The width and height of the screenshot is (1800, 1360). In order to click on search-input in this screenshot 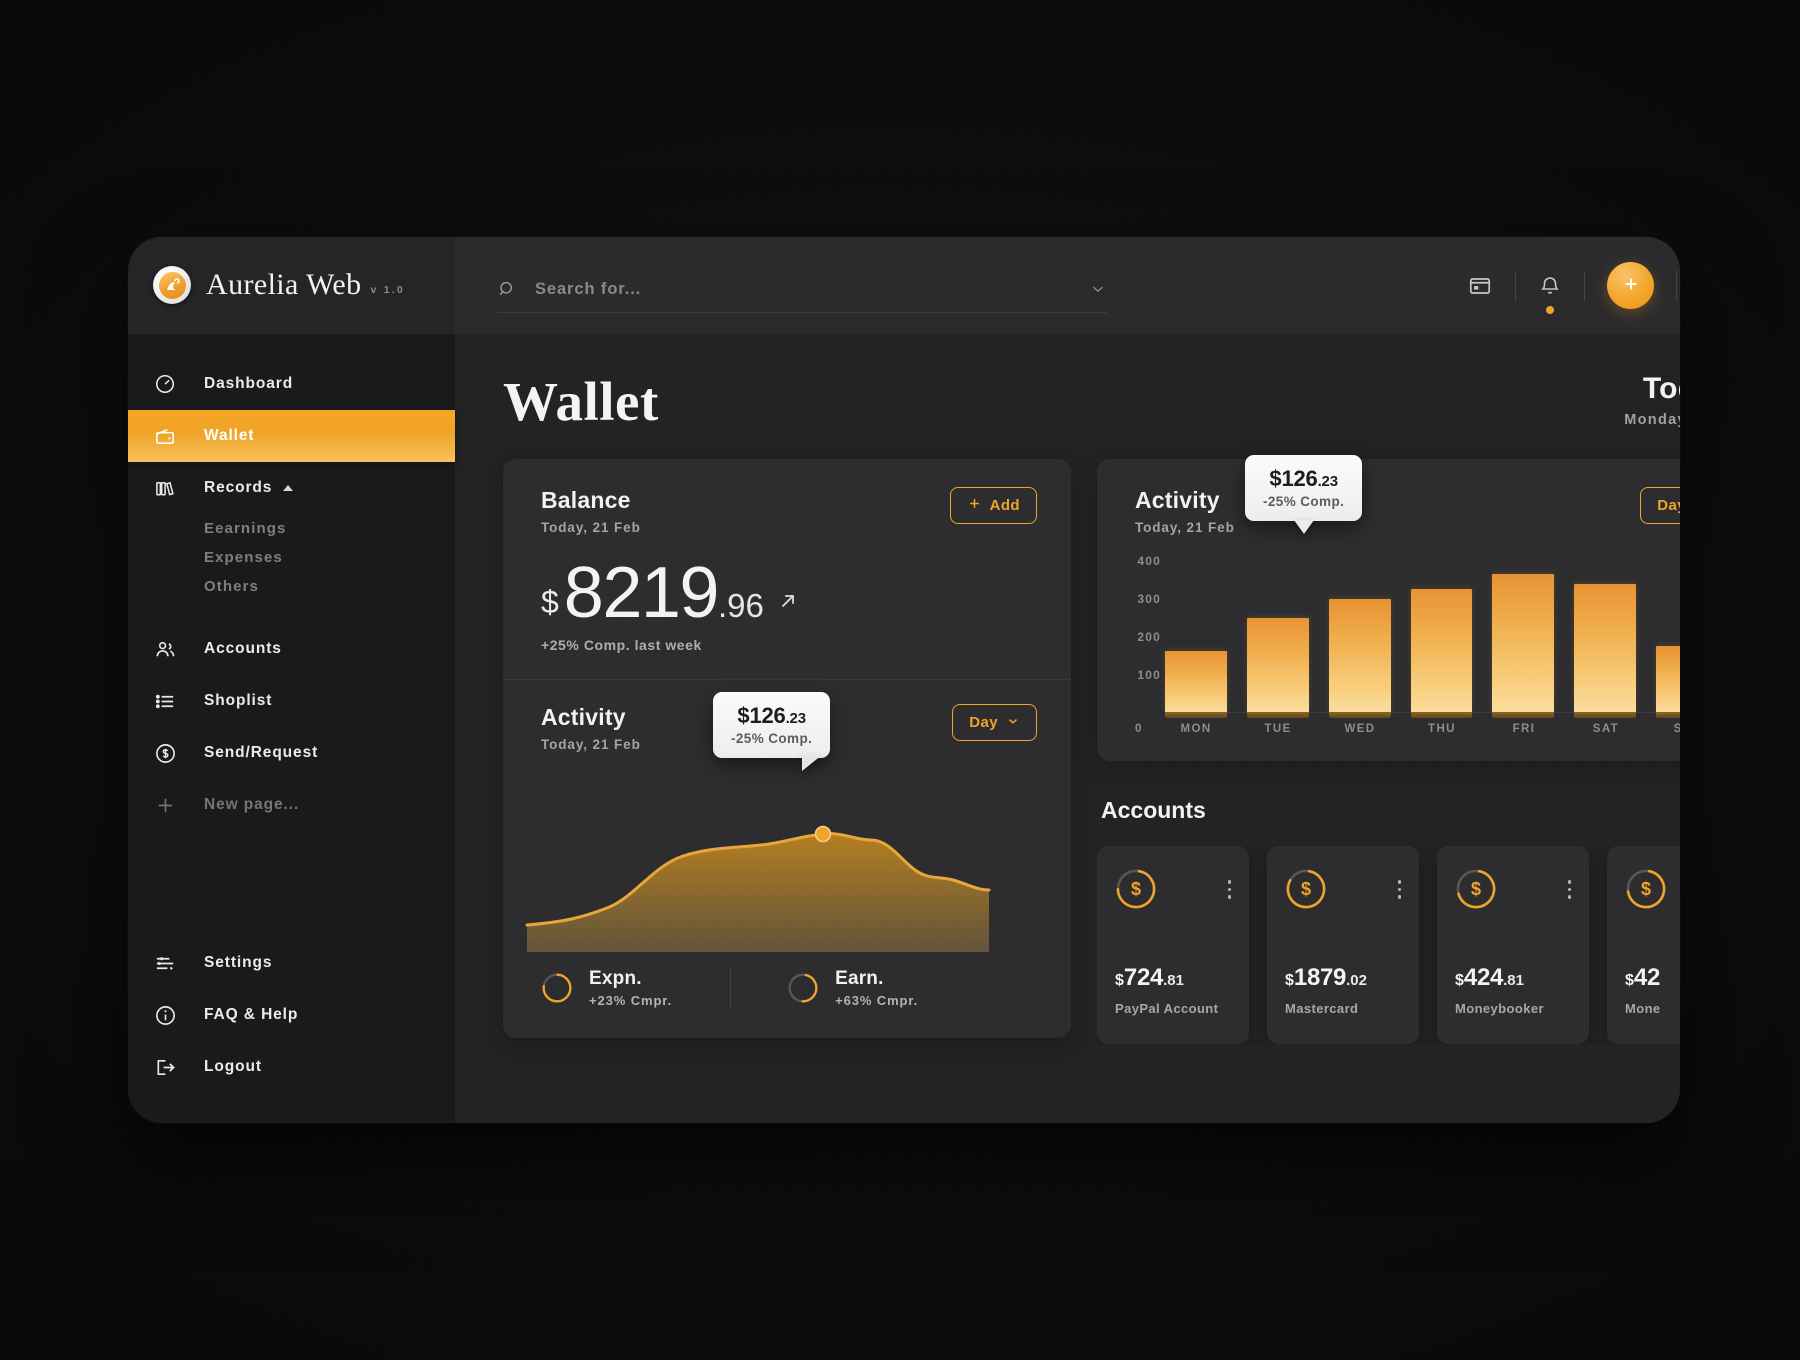, I will do `click(807, 289)`.